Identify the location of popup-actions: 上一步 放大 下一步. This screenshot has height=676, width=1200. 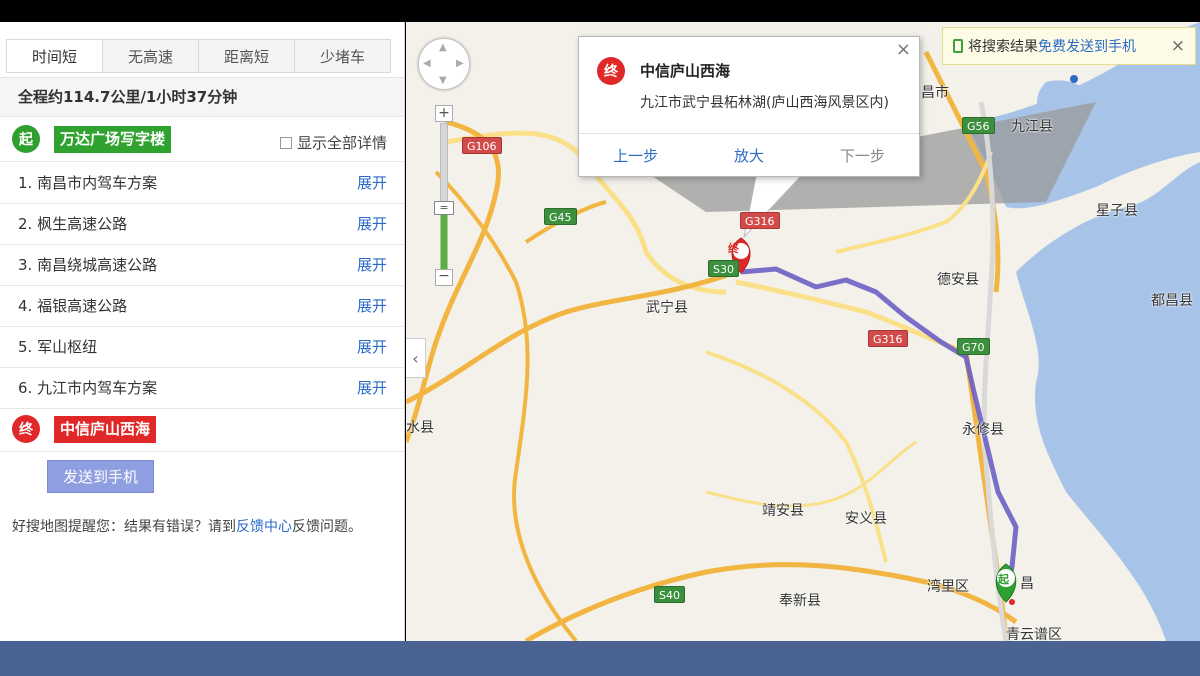
(749, 154).